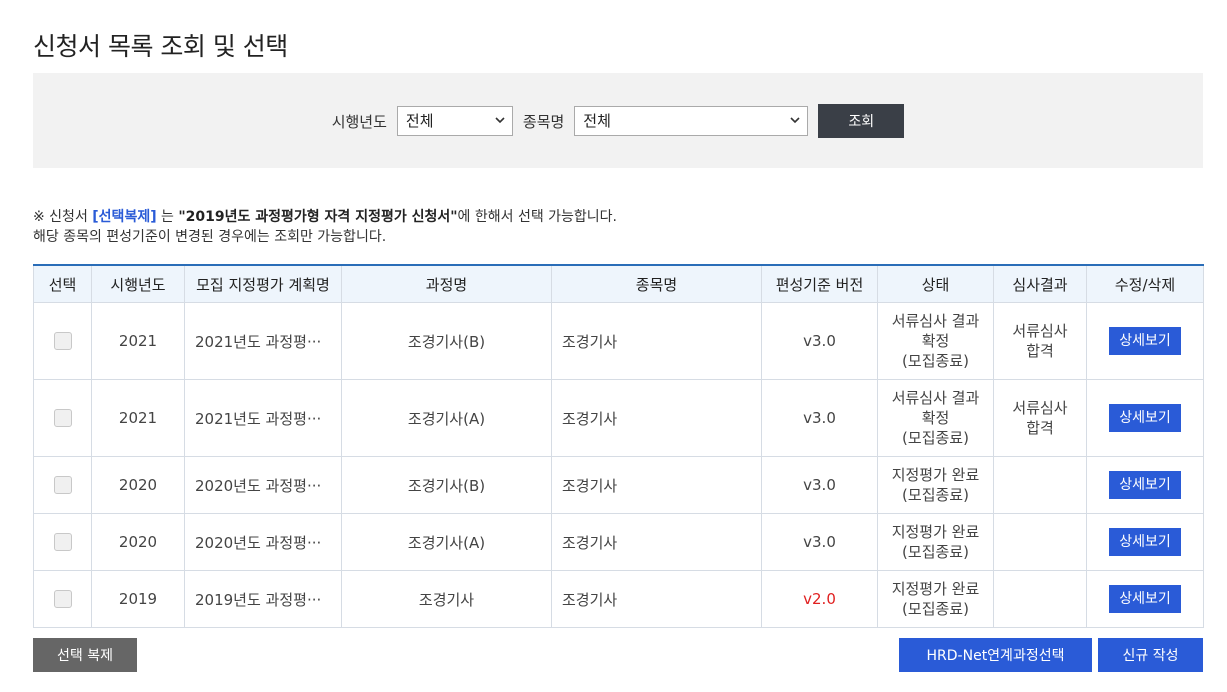 This screenshot has height=692, width=1227. Describe the element at coordinates (359, 121) in the screenshot. I see `year-label: 시행년도` at that location.